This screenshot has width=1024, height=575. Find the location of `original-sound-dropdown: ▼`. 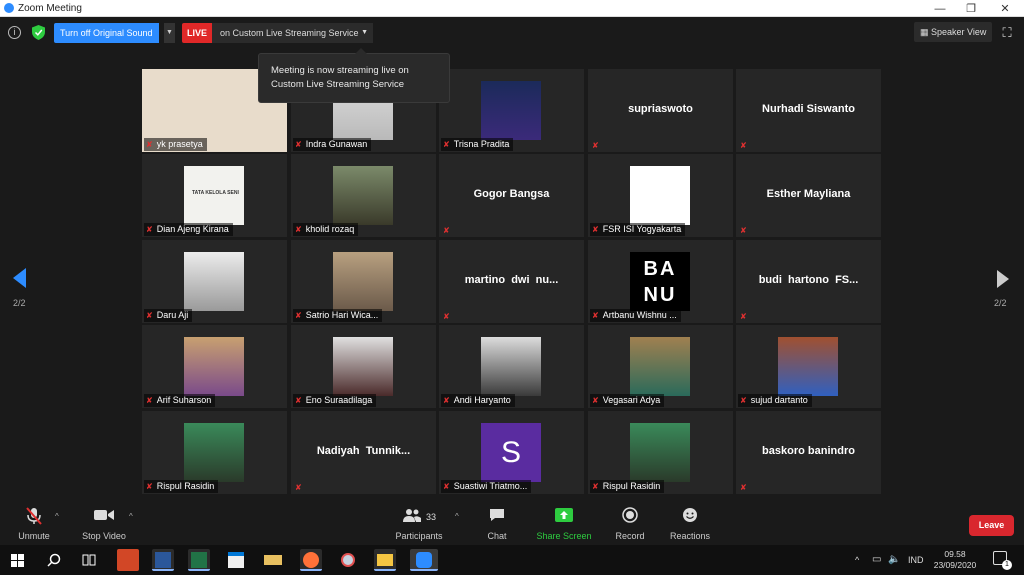

original-sound-dropdown: ▼ is located at coordinates (169, 33).